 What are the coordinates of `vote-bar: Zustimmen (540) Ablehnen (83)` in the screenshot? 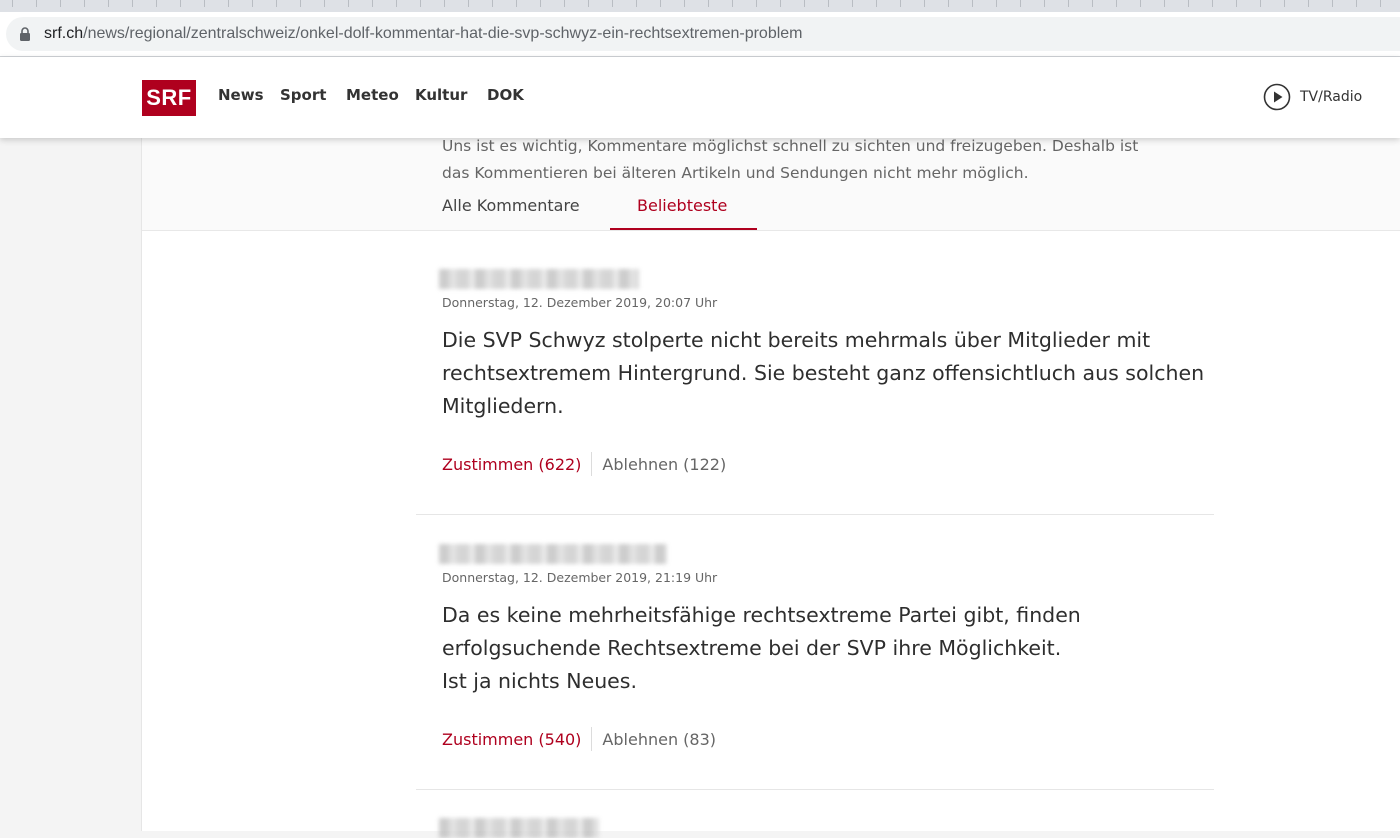 It's located at (579, 739).